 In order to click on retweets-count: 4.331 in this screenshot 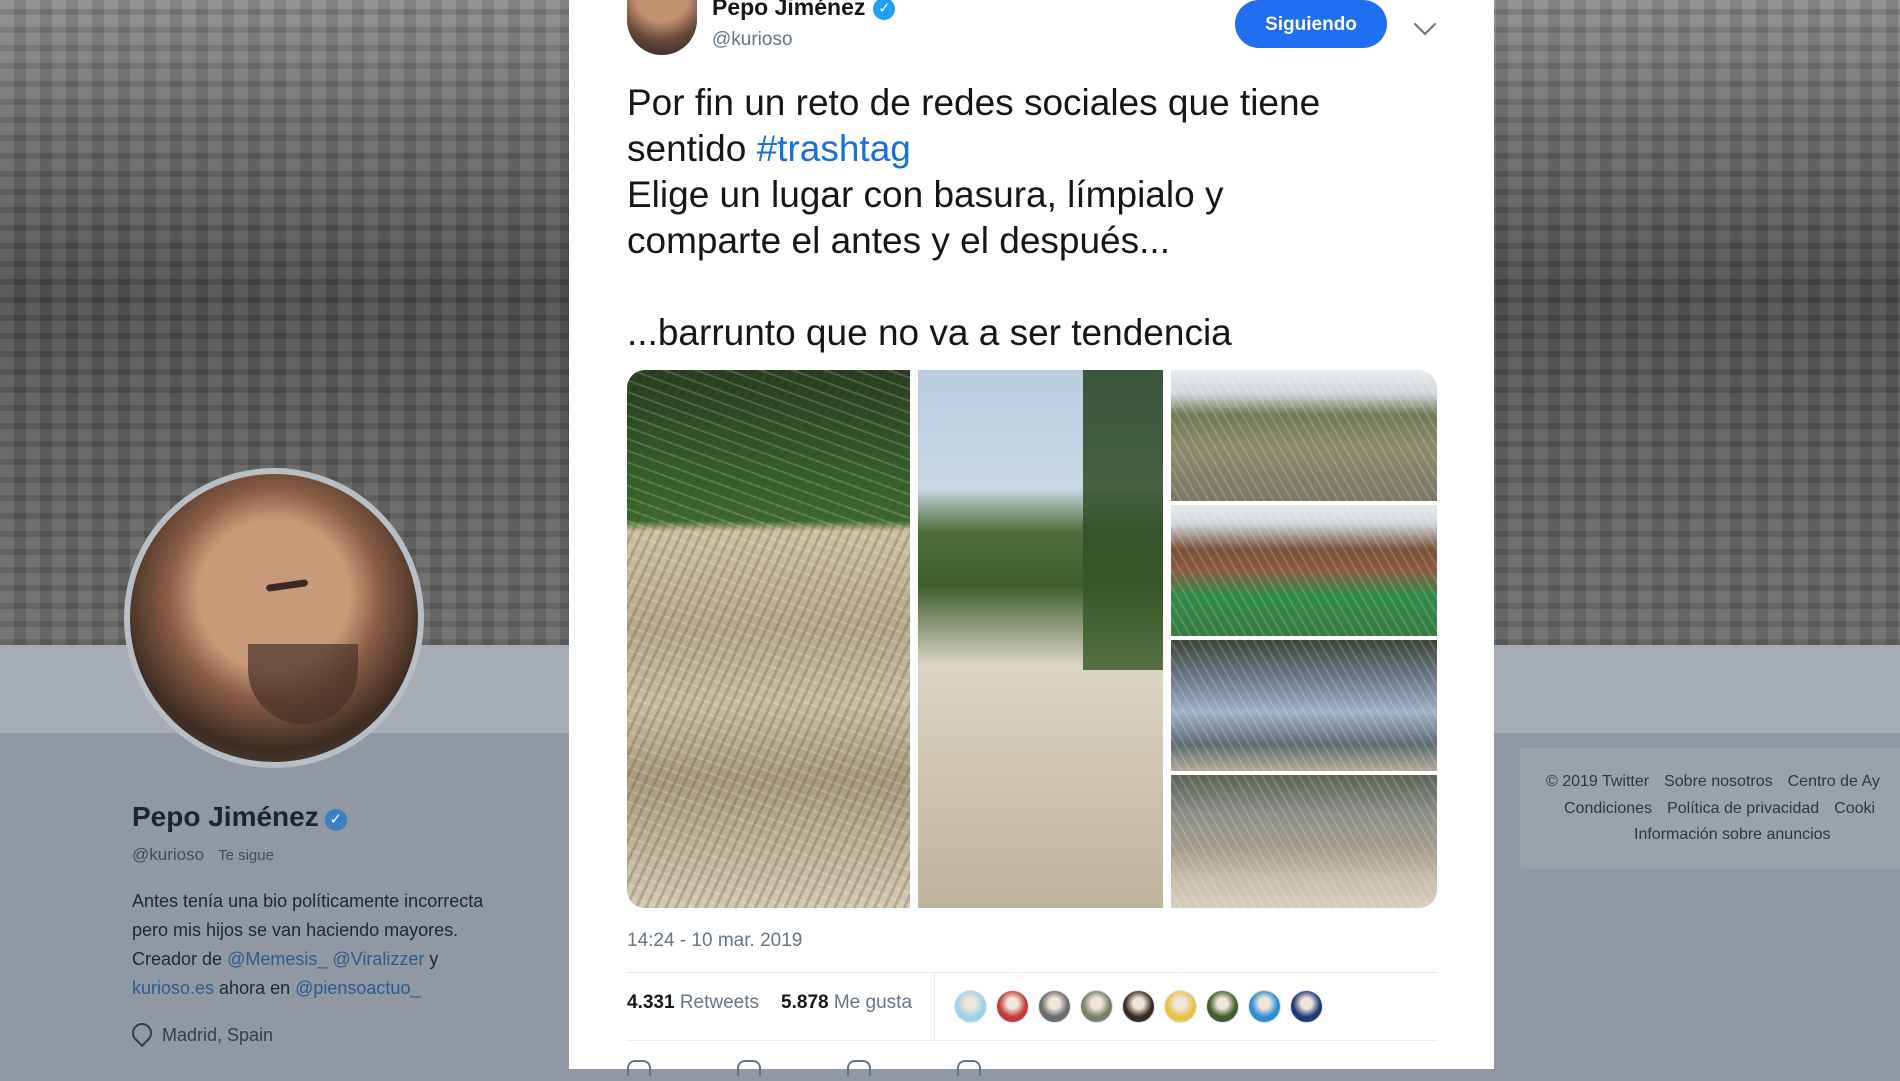, I will do `click(651, 1002)`.